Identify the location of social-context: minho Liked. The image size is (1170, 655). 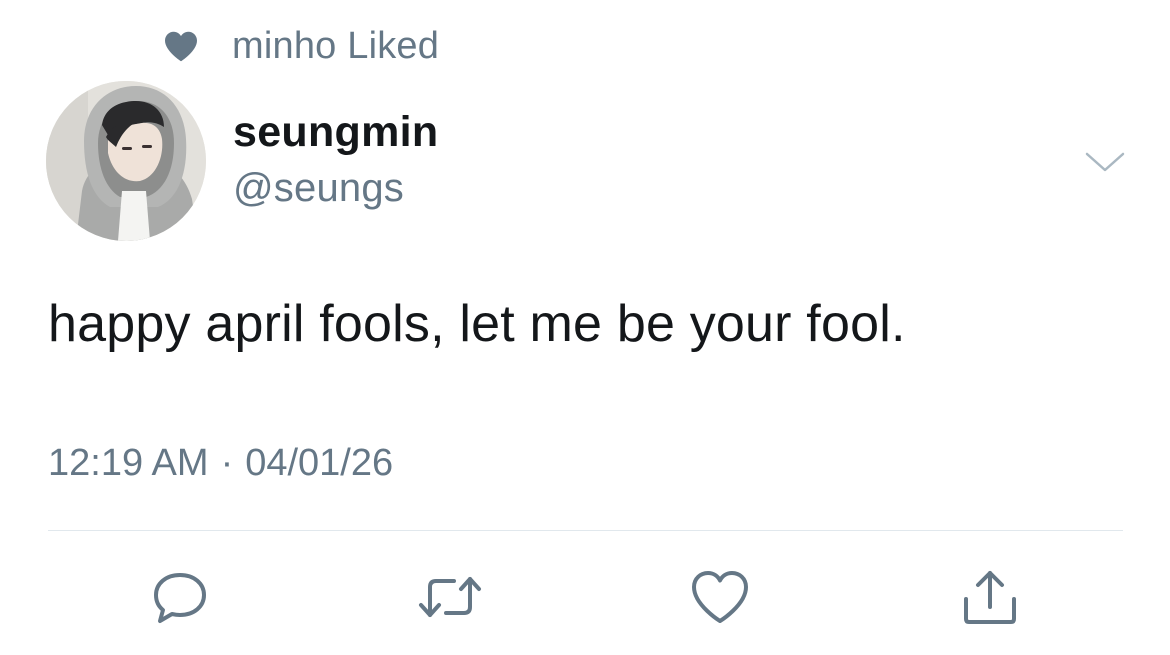
(301, 46).